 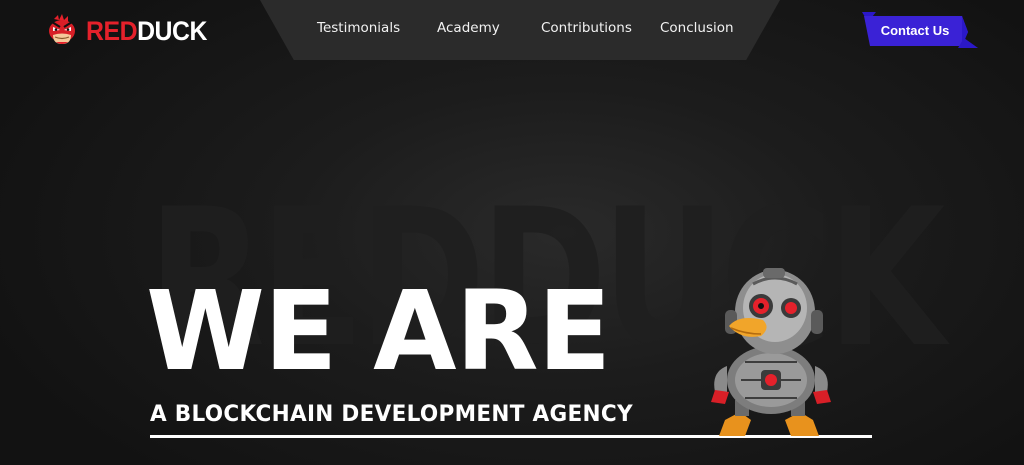 What do you see at coordinates (468, 28) in the screenshot?
I see `nav-item-academy: Academy` at bounding box center [468, 28].